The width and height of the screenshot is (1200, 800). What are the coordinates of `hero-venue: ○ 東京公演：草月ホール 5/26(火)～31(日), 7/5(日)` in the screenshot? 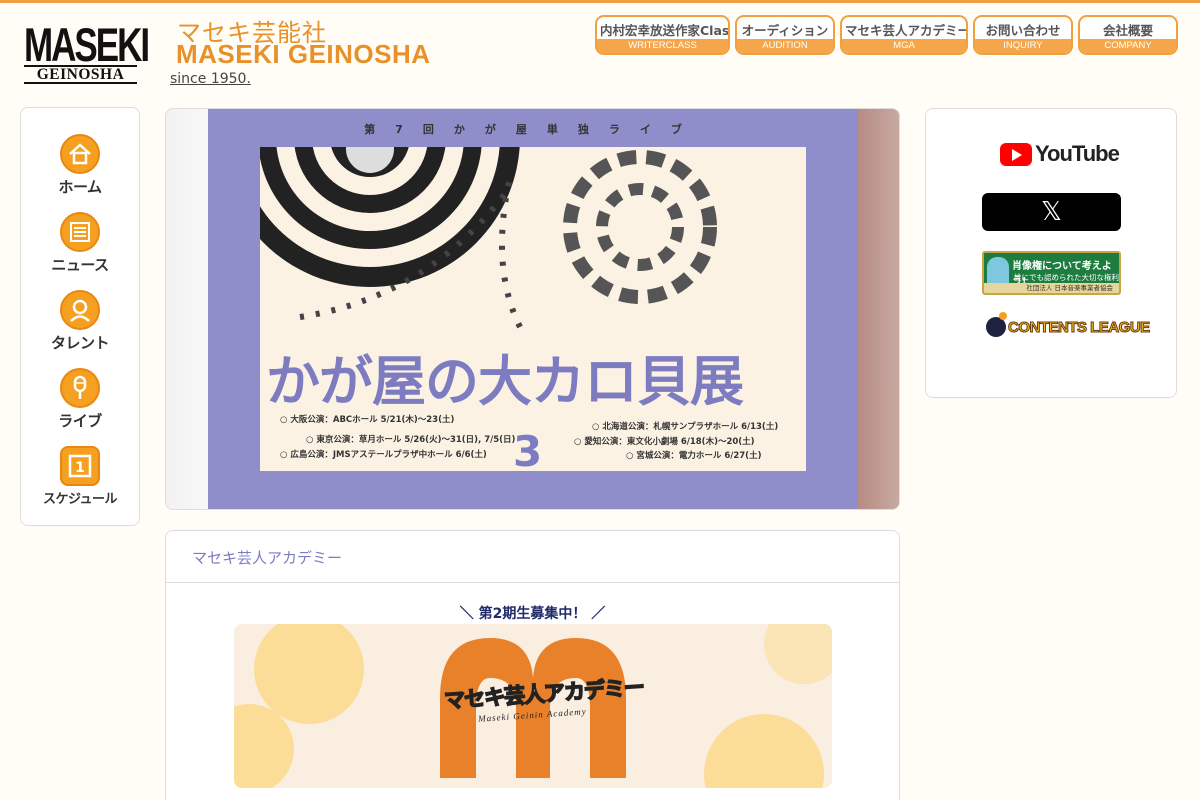 It's located at (411, 440).